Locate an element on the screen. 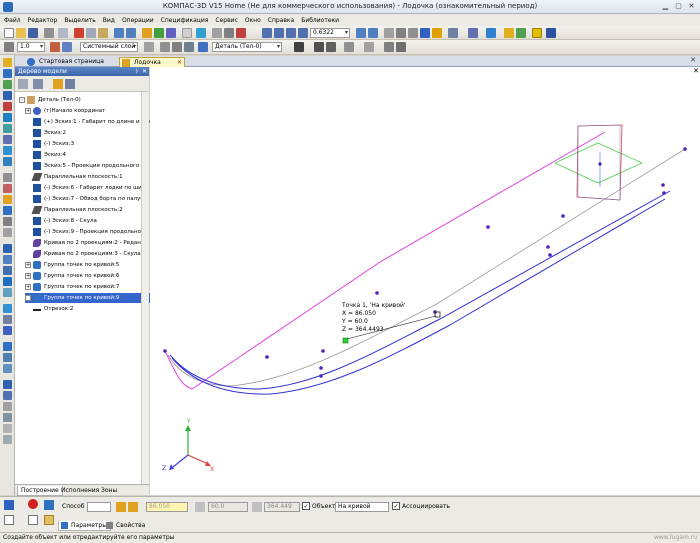  part-select-icon is located at coordinates (203, 47).